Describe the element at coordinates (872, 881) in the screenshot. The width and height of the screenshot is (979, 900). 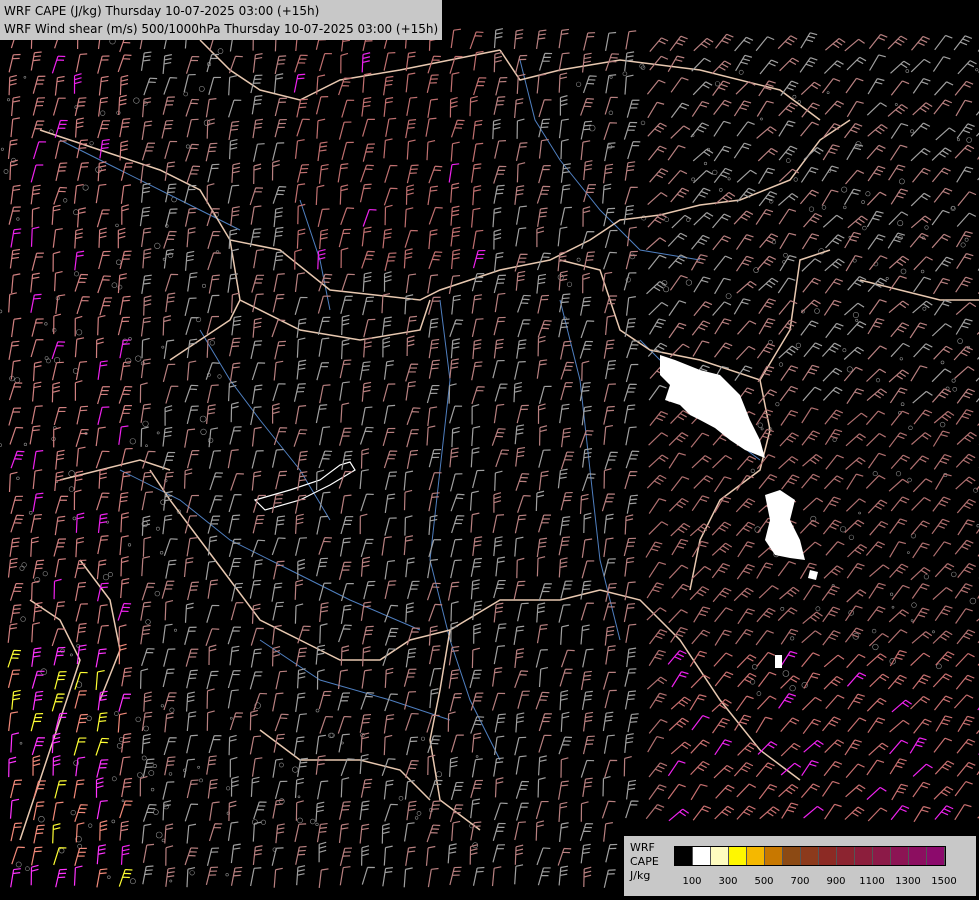
I see `legend-tick-label: 1100` at that location.